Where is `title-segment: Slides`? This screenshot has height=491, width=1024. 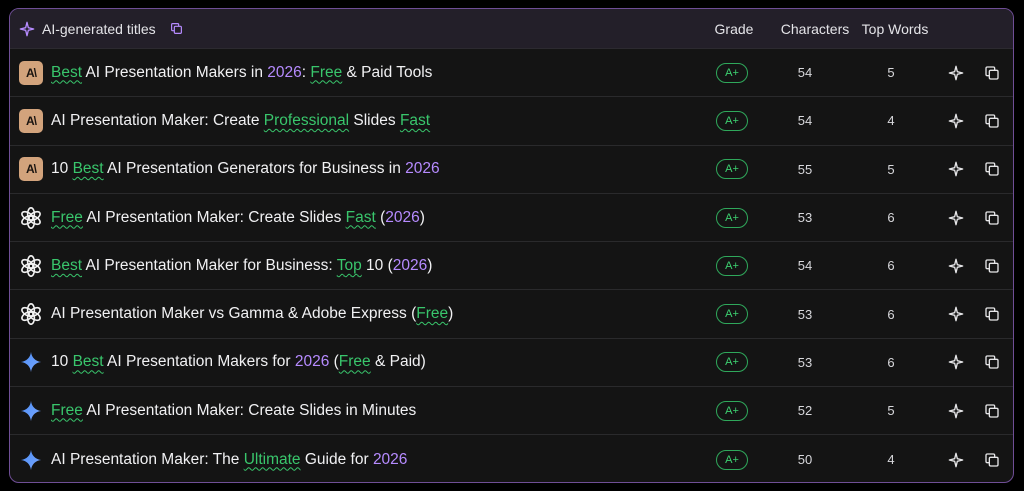 title-segment: Slides is located at coordinates (374, 120).